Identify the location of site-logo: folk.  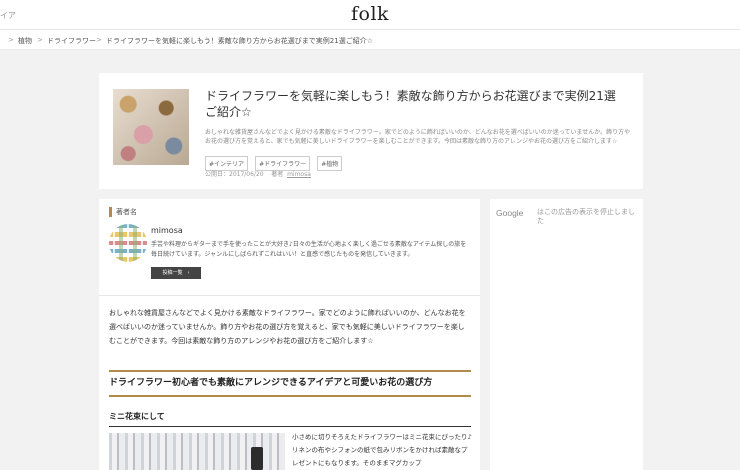
(370, 14).